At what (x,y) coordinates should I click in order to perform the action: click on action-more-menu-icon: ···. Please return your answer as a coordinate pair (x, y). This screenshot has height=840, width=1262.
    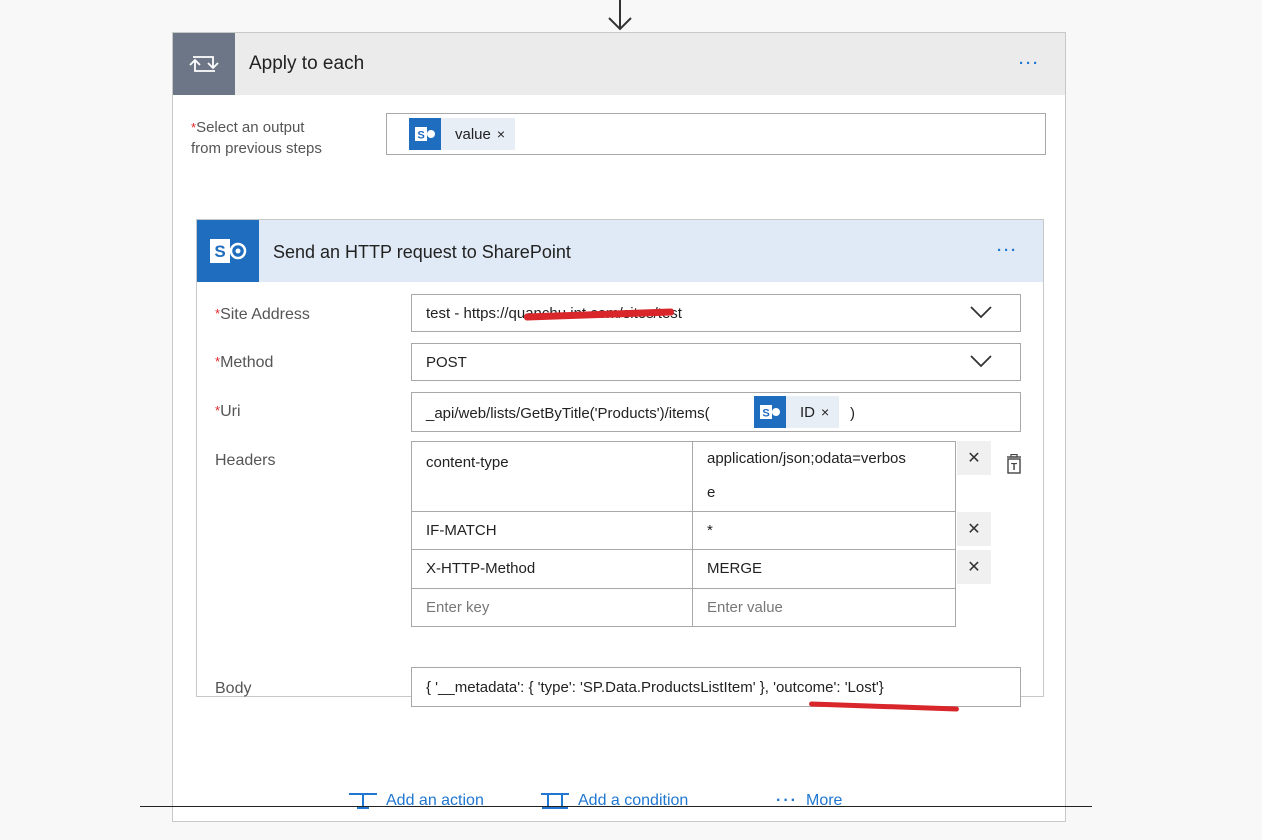
    Looking at the image, I should click on (1007, 250).